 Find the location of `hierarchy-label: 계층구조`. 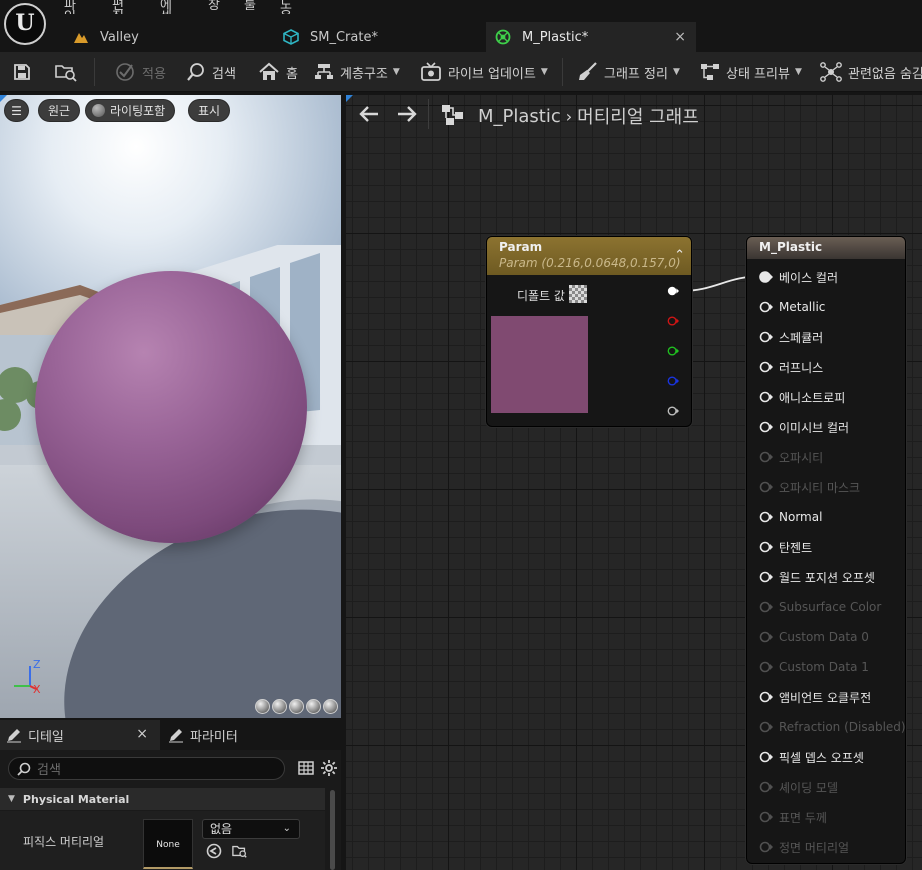

hierarchy-label: 계층구조 is located at coordinates (364, 74).